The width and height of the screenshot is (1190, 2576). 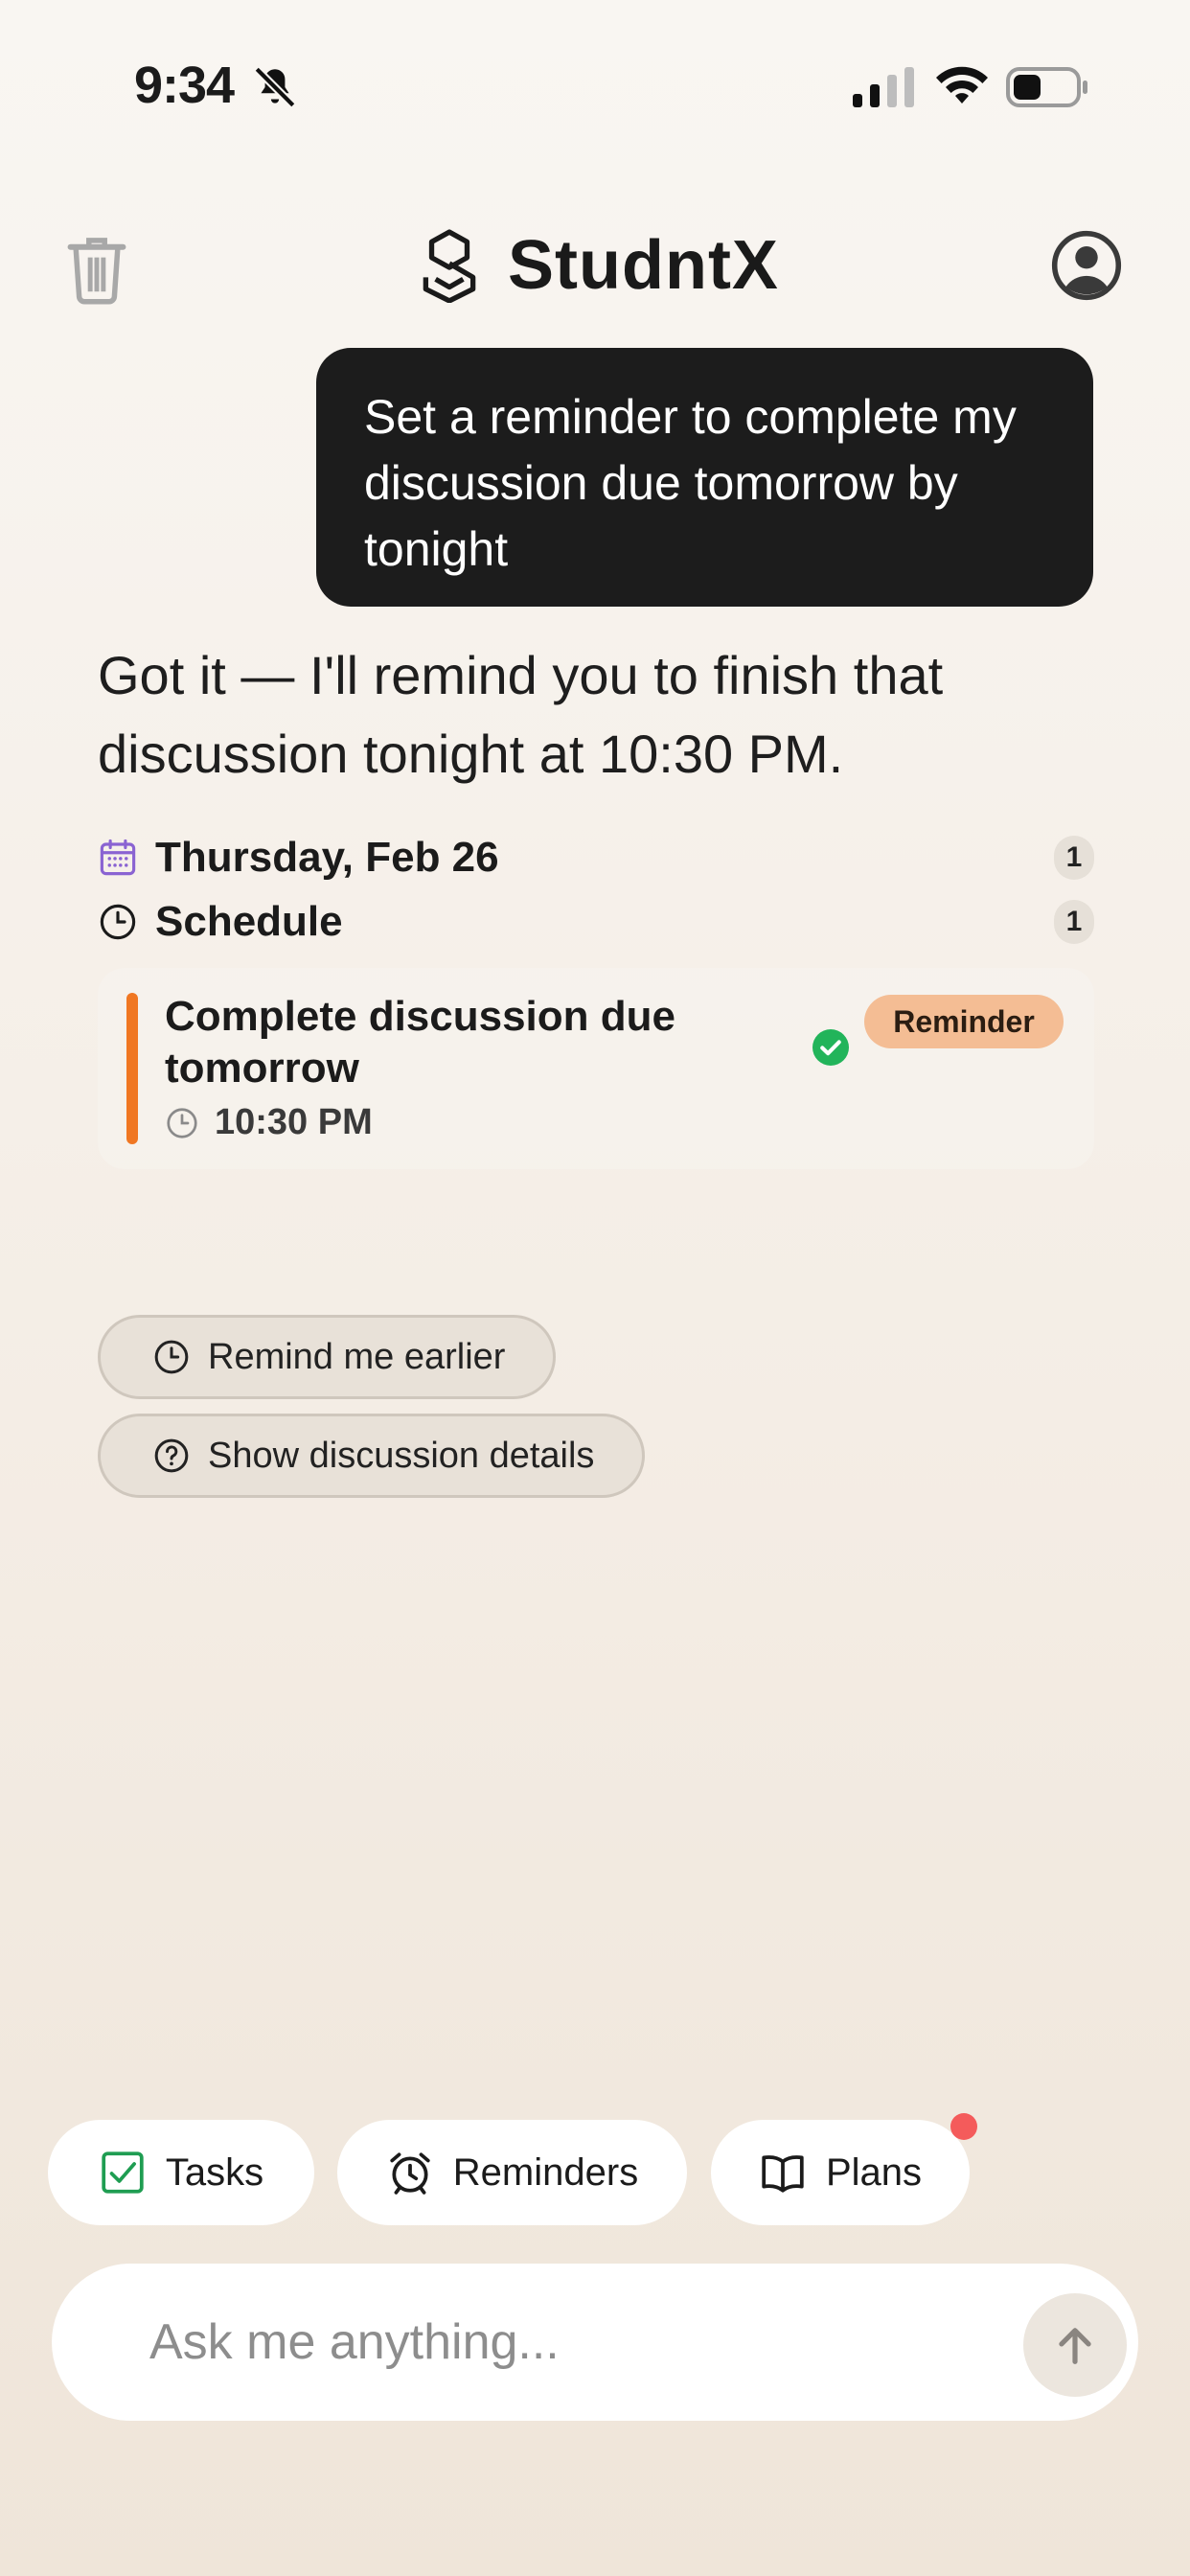 What do you see at coordinates (874, 2172) in the screenshot?
I see `plans-label: Plans` at bounding box center [874, 2172].